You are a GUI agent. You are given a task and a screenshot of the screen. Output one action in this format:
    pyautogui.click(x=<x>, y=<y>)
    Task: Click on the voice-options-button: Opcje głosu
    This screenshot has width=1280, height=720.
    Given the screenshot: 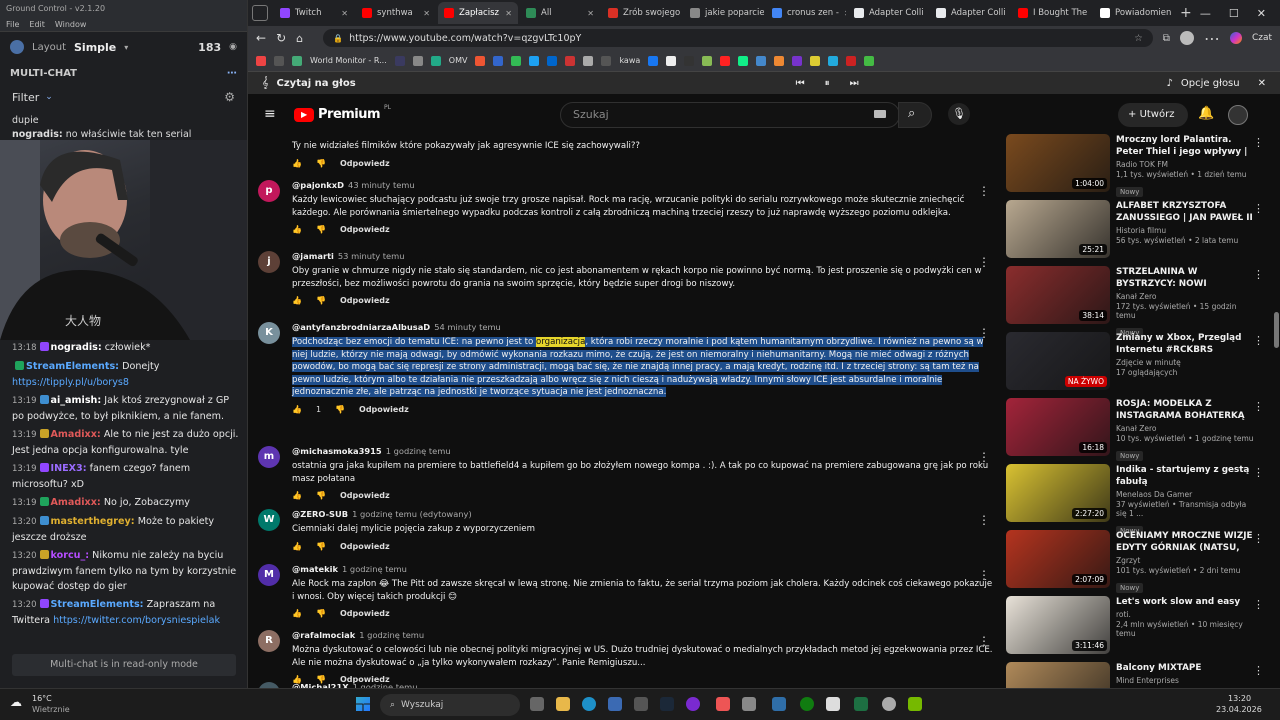 What is the action you would take?
    pyautogui.click(x=1210, y=83)
    